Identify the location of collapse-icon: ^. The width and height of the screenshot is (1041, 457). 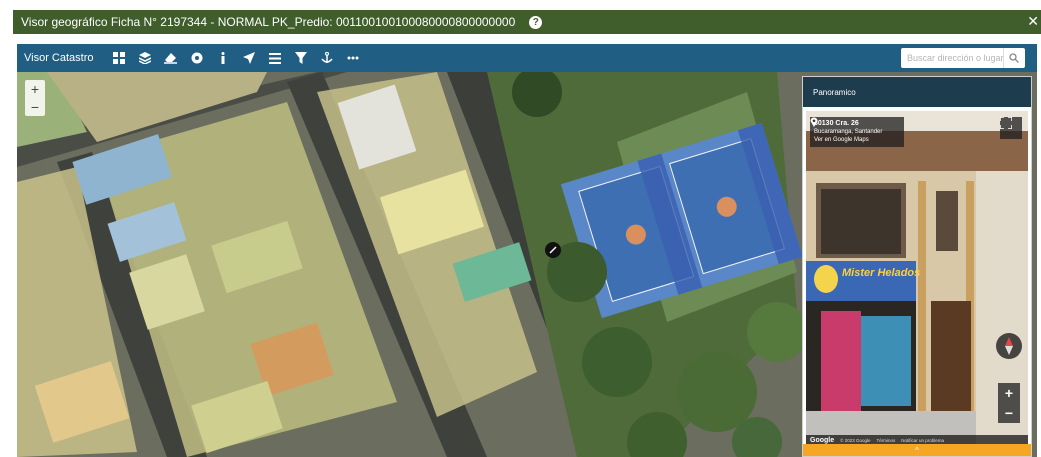
(917, 450).